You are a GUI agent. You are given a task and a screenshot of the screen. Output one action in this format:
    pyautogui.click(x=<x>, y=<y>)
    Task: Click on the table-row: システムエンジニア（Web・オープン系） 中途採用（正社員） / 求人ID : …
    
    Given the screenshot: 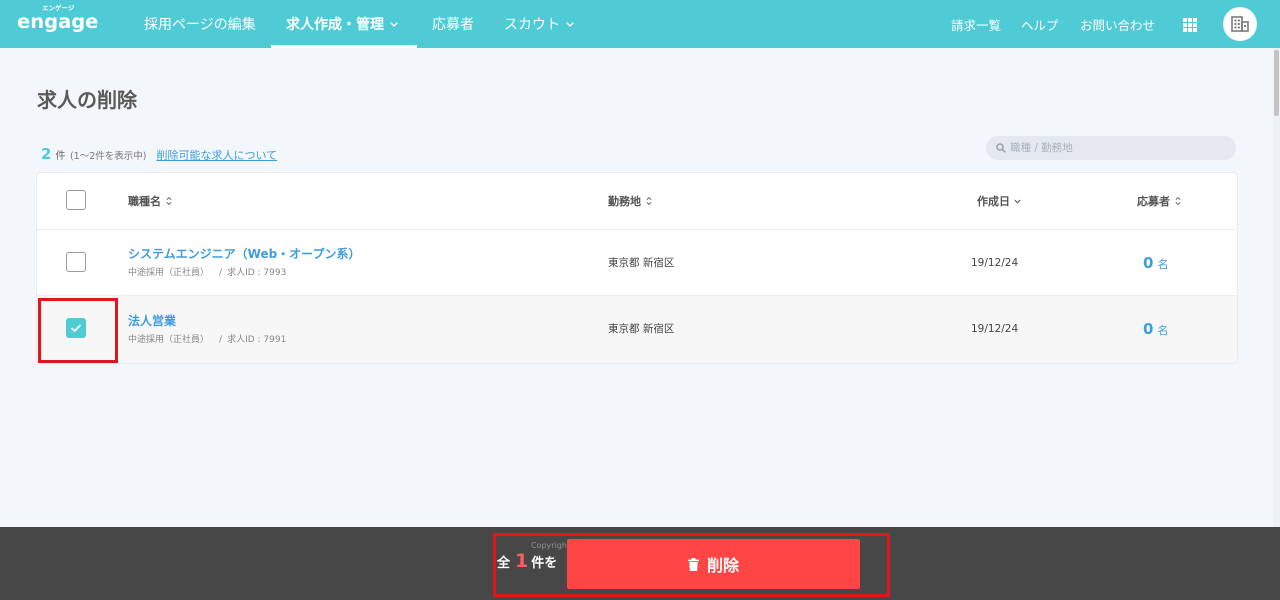 What is the action you would take?
    pyautogui.click(x=637, y=263)
    